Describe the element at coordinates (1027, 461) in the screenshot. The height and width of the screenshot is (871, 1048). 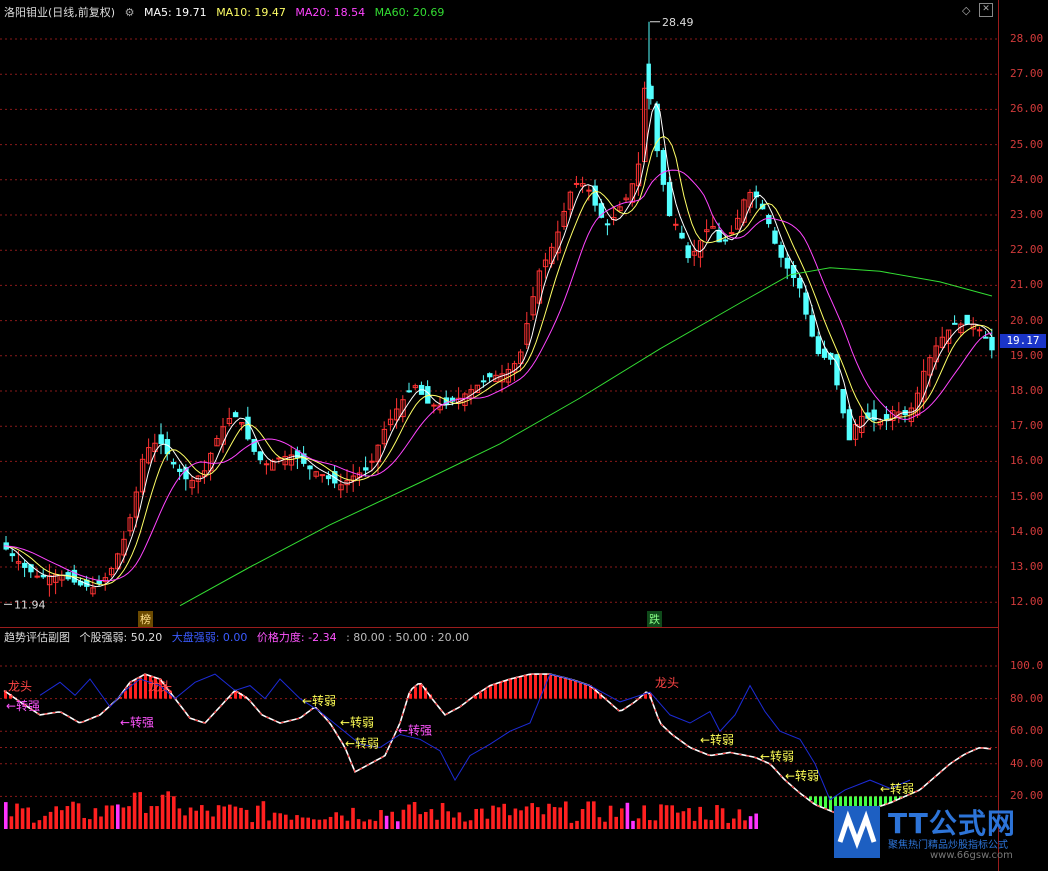
I see `price-tick: 16.00` at that location.